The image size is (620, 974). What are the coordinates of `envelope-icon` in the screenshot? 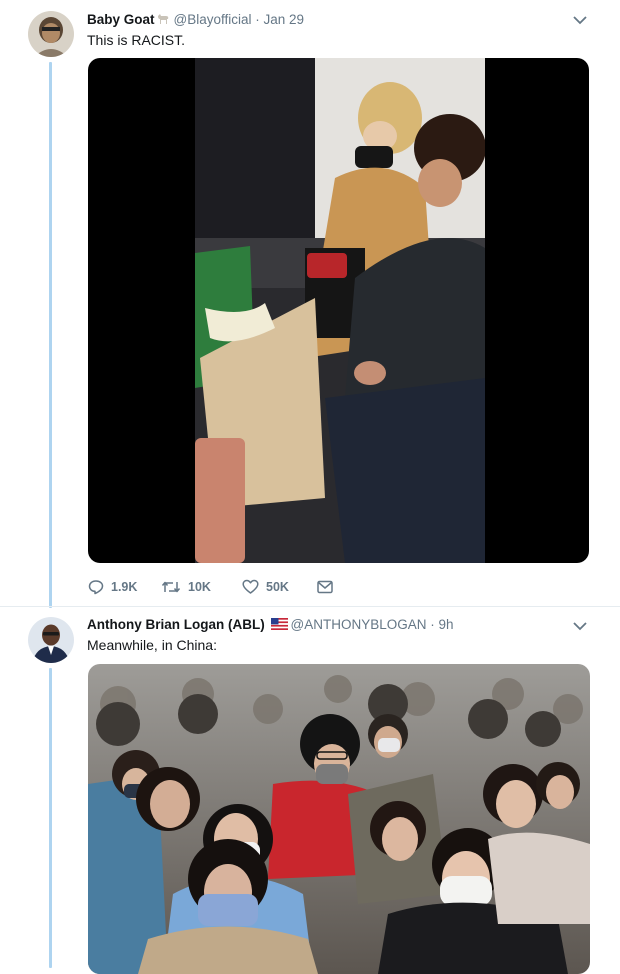 It's located at (325, 587).